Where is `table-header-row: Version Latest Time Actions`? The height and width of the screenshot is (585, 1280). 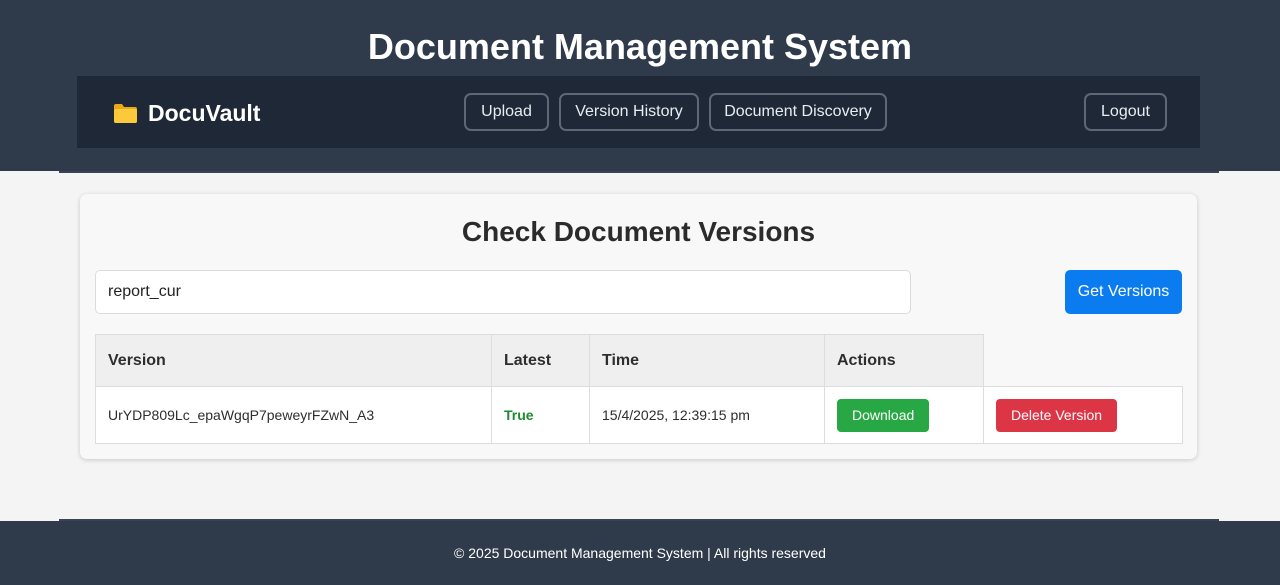
table-header-row: Version Latest Time Actions is located at coordinates (639, 360).